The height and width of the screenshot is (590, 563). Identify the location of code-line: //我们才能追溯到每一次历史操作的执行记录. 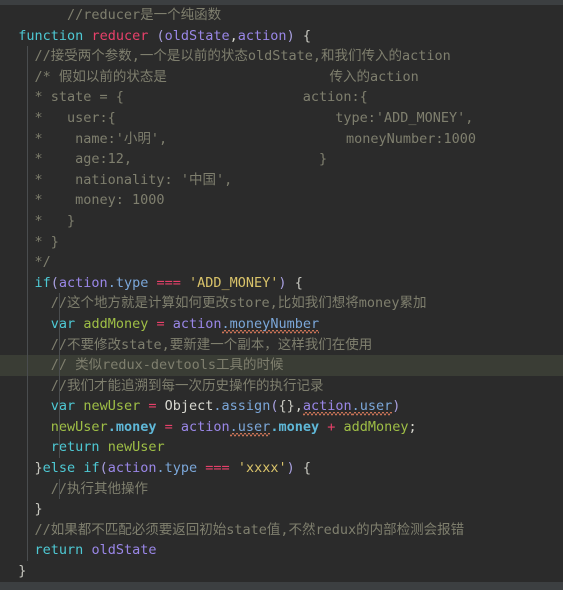
(281, 386).